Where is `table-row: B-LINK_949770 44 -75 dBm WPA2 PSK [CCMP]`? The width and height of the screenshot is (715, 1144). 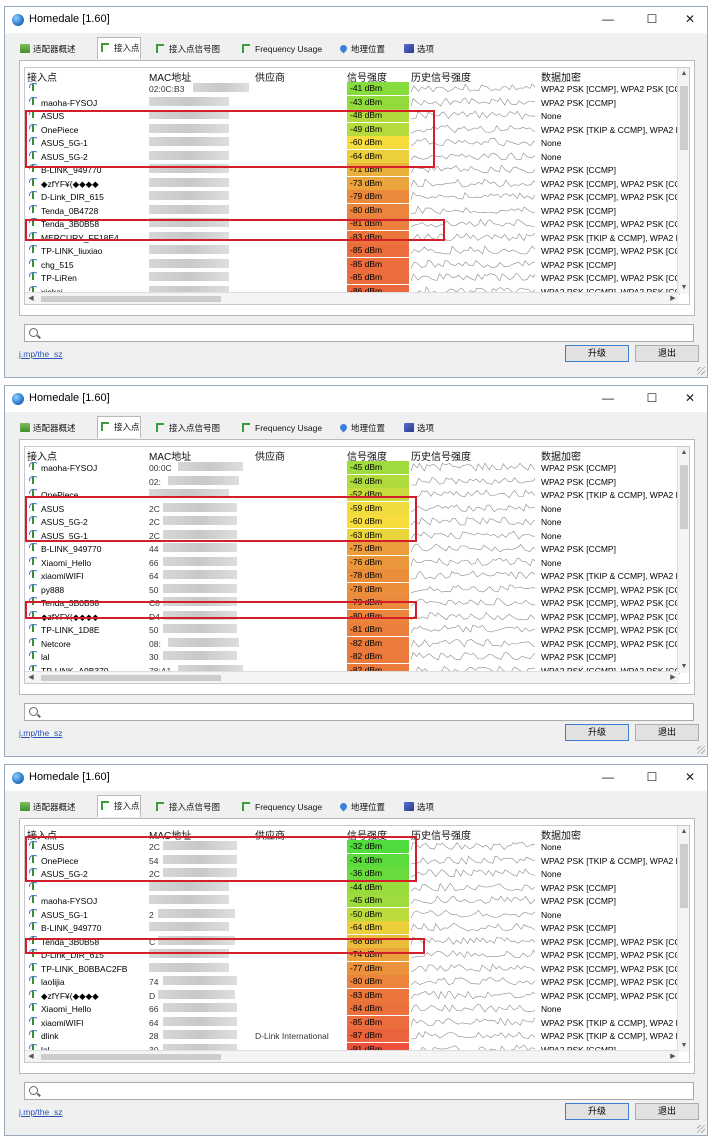
table-row: B-LINK_949770 44 -75 dBm WPA2 PSK [CCMP] is located at coordinates (355, 549).